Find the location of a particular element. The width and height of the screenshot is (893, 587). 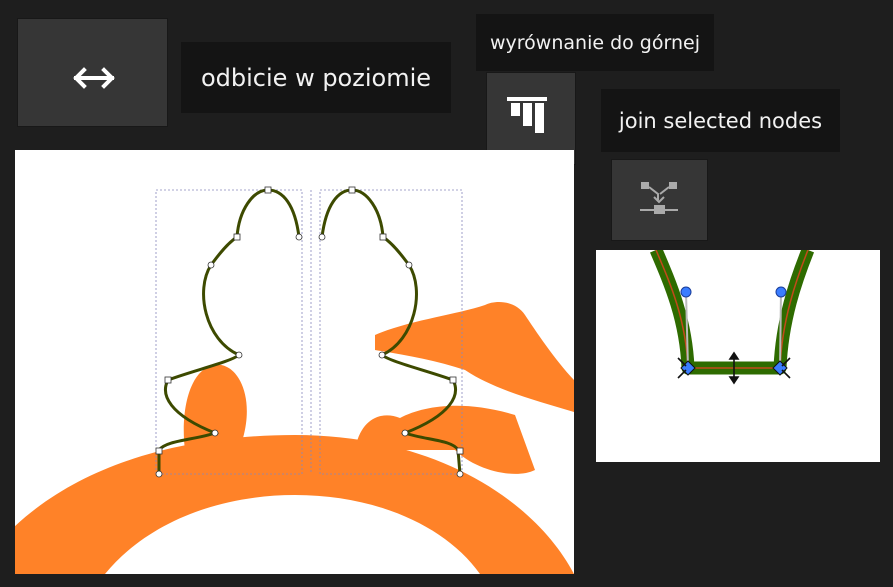

join-nodes-icon is located at coordinates (659, 198).